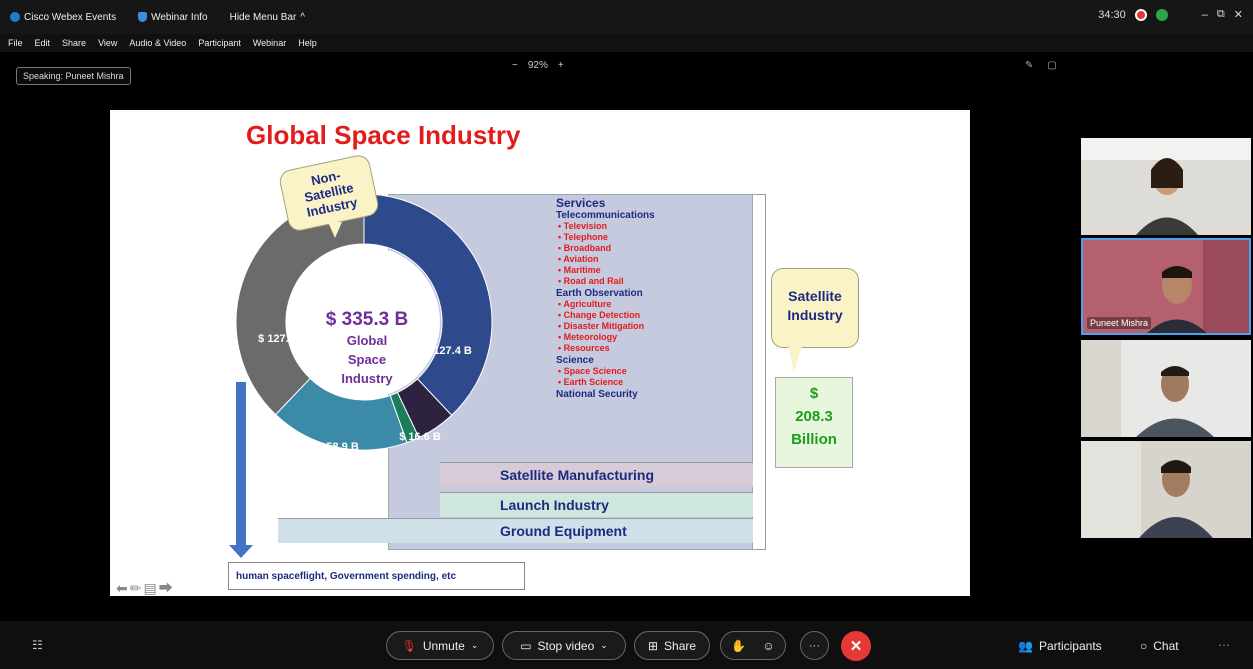 The image size is (1253, 669). What do you see at coordinates (307, 43) in the screenshot?
I see `menu-help: Help` at bounding box center [307, 43].